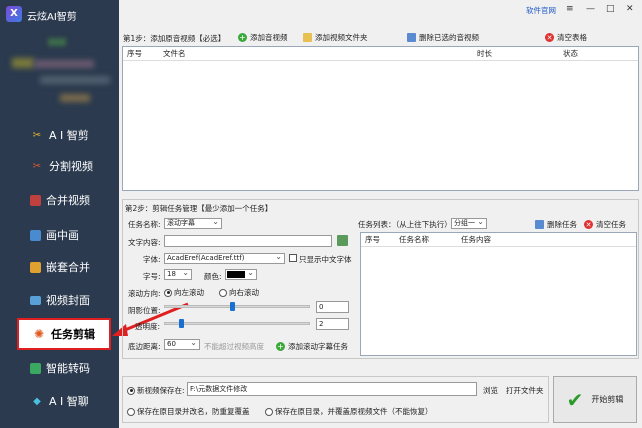 The height and width of the screenshot is (428, 642). What do you see at coordinates (193, 411) in the screenshot?
I see `radio-label: 保存在原目录并改名，防重复覆盖` at bounding box center [193, 411].